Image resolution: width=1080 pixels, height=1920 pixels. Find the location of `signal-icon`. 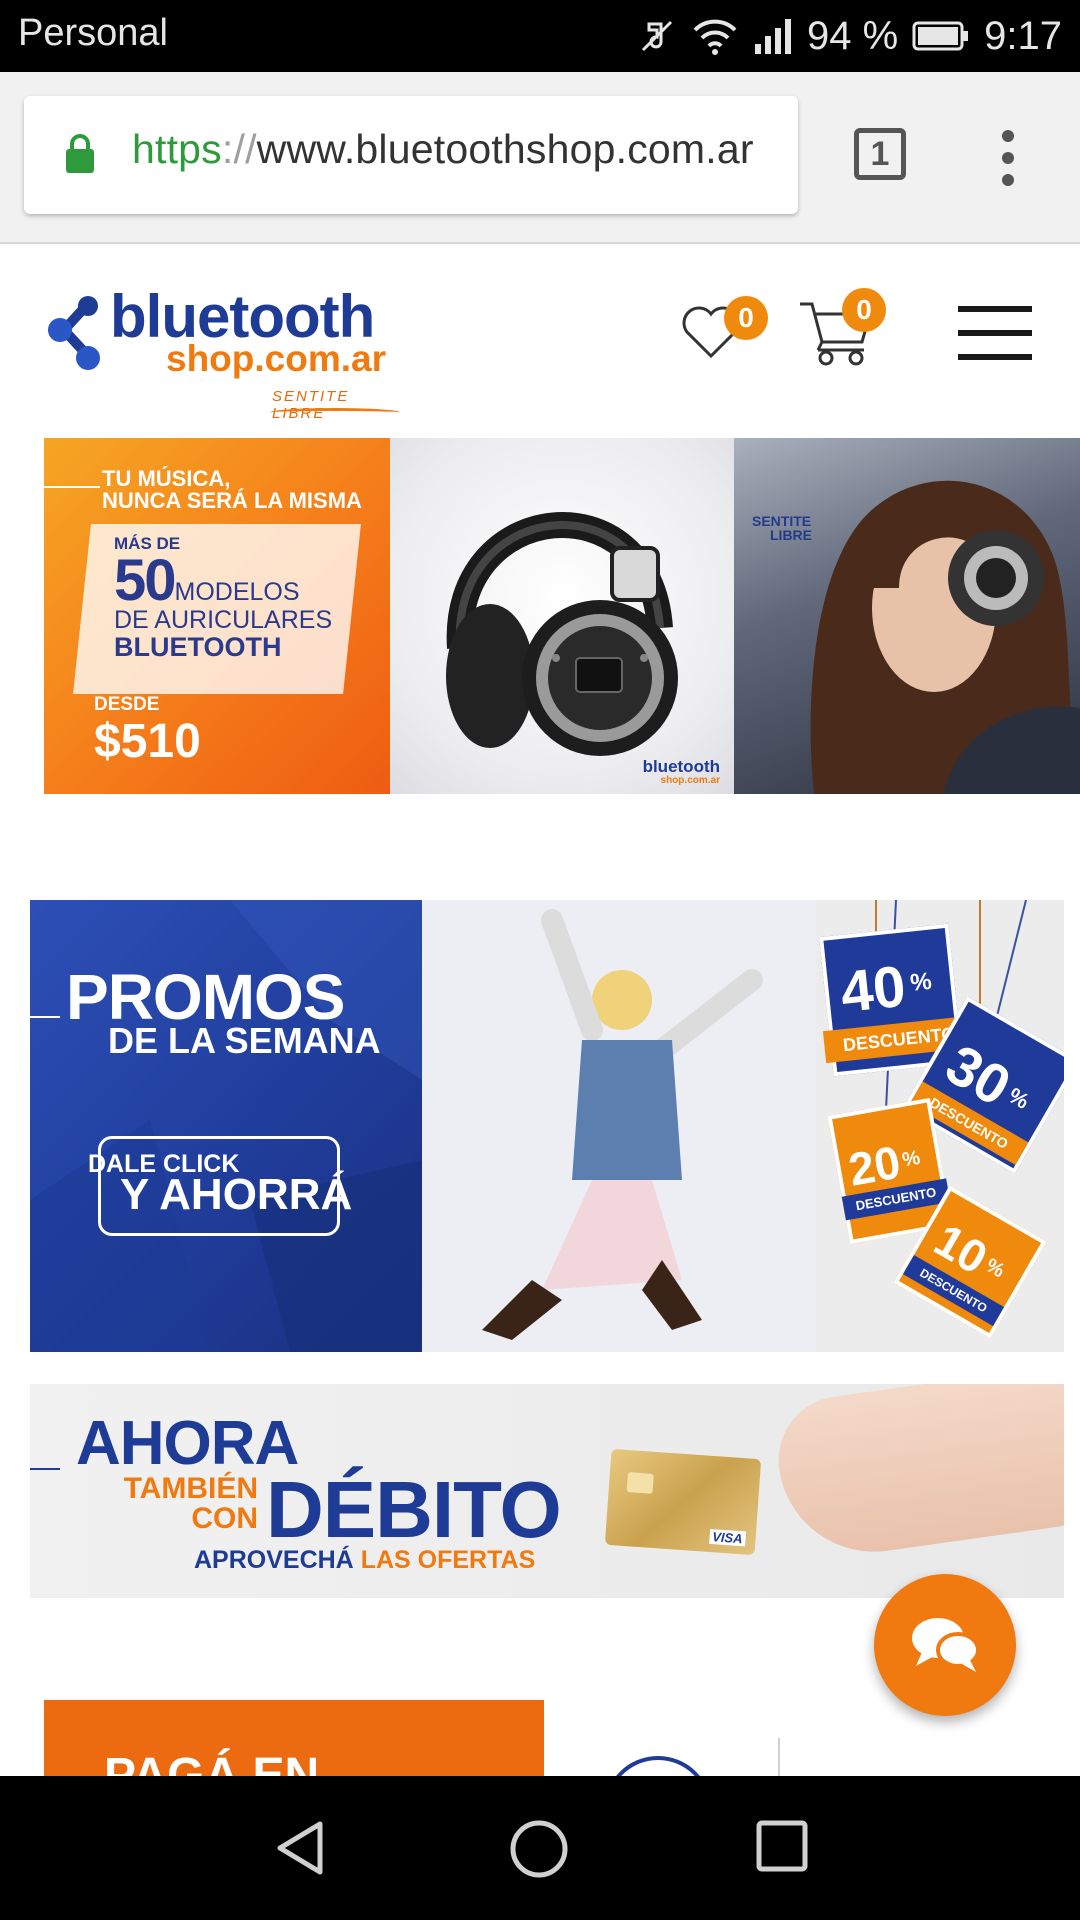

signal-icon is located at coordinates (773, 36).